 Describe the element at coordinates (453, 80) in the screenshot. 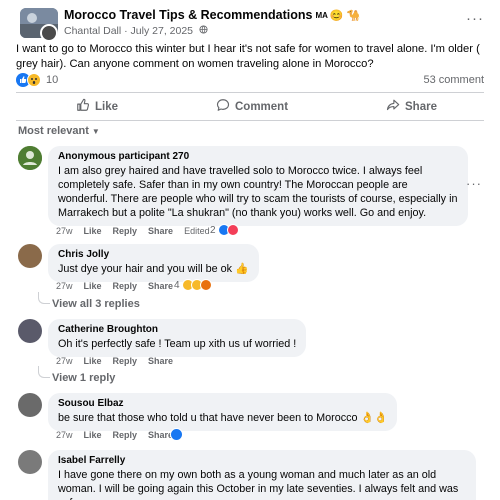

I see `comment-count: 53 comment` at that location.